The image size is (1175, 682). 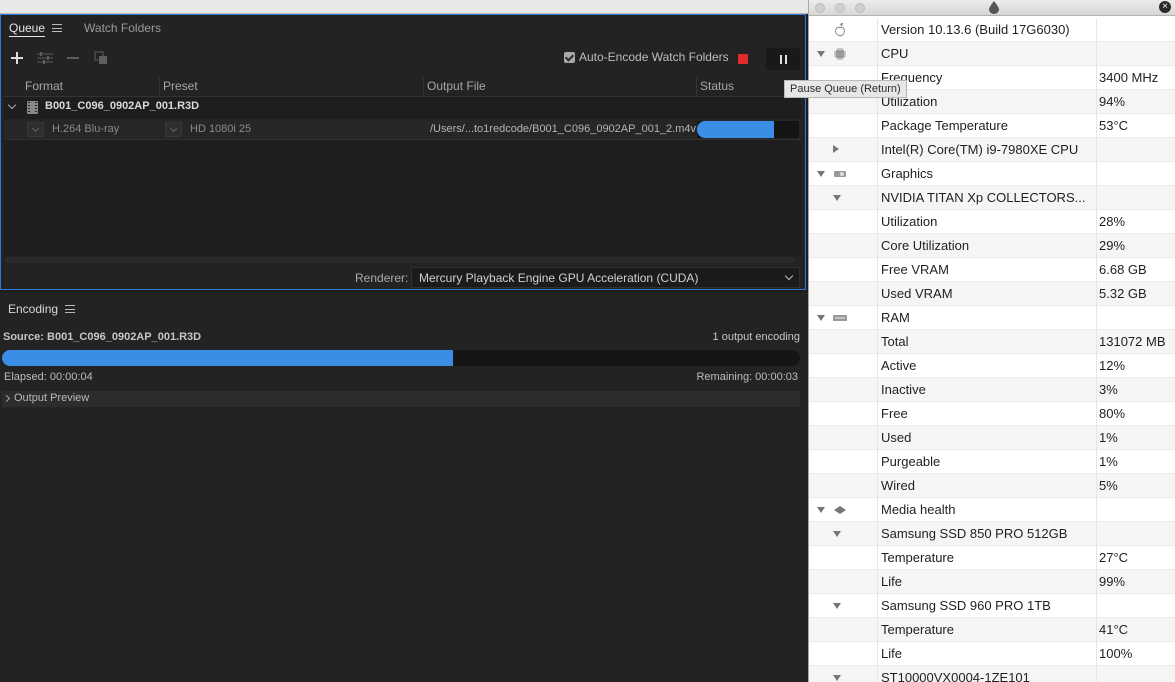 I want to click on stats-row: Free 80%, so click(x=992, y=414).